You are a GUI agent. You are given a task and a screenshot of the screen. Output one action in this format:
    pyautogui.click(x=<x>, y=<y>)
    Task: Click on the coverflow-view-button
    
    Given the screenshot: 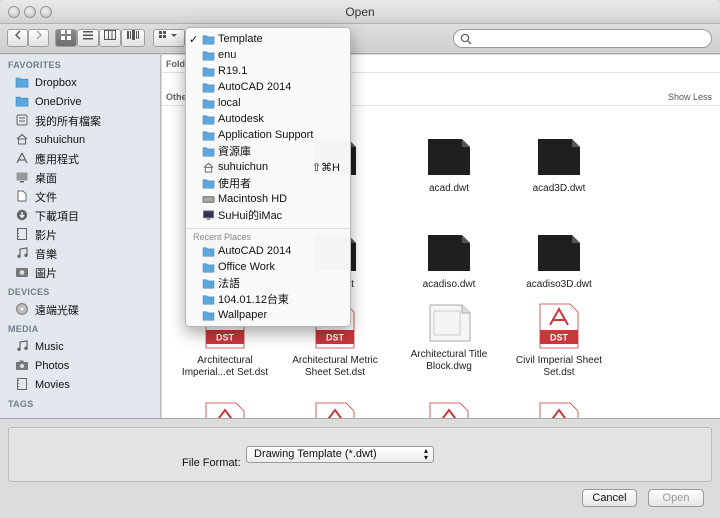 What is the action you would take?
    pyautogui.click(x=133, y=38)
    